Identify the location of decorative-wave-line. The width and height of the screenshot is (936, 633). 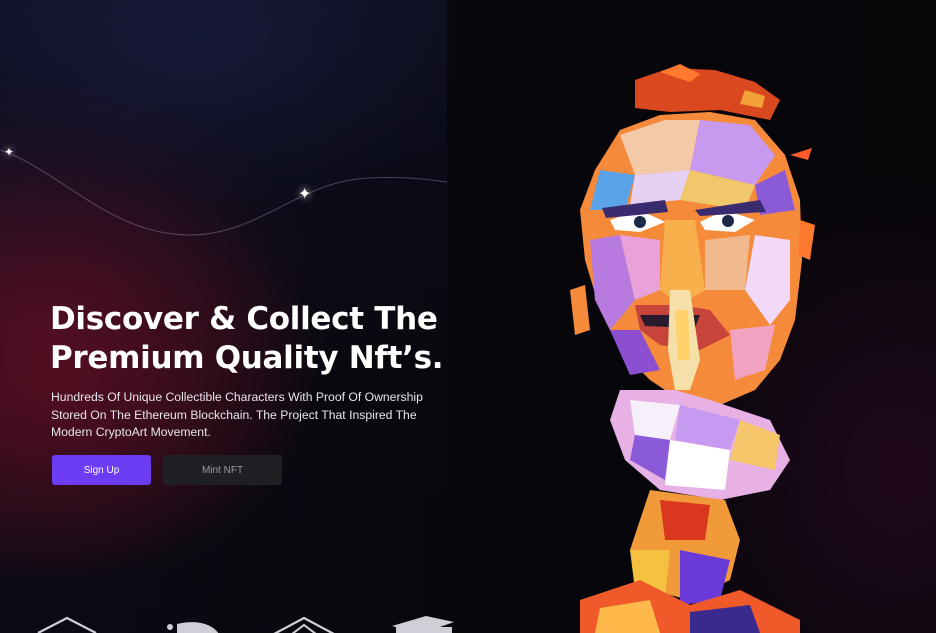
(223, 192).